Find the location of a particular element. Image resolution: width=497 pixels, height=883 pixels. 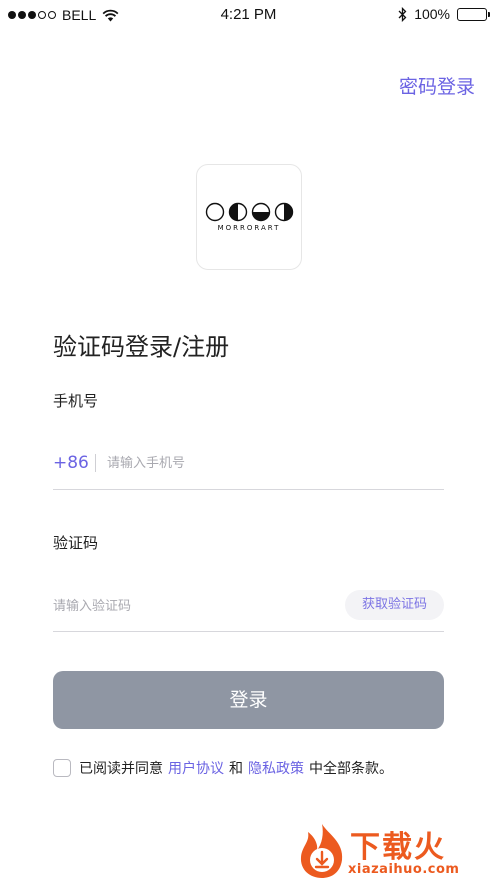

watermark-subtitle: xiazaihuo.com is located at coordinates (404, 869).